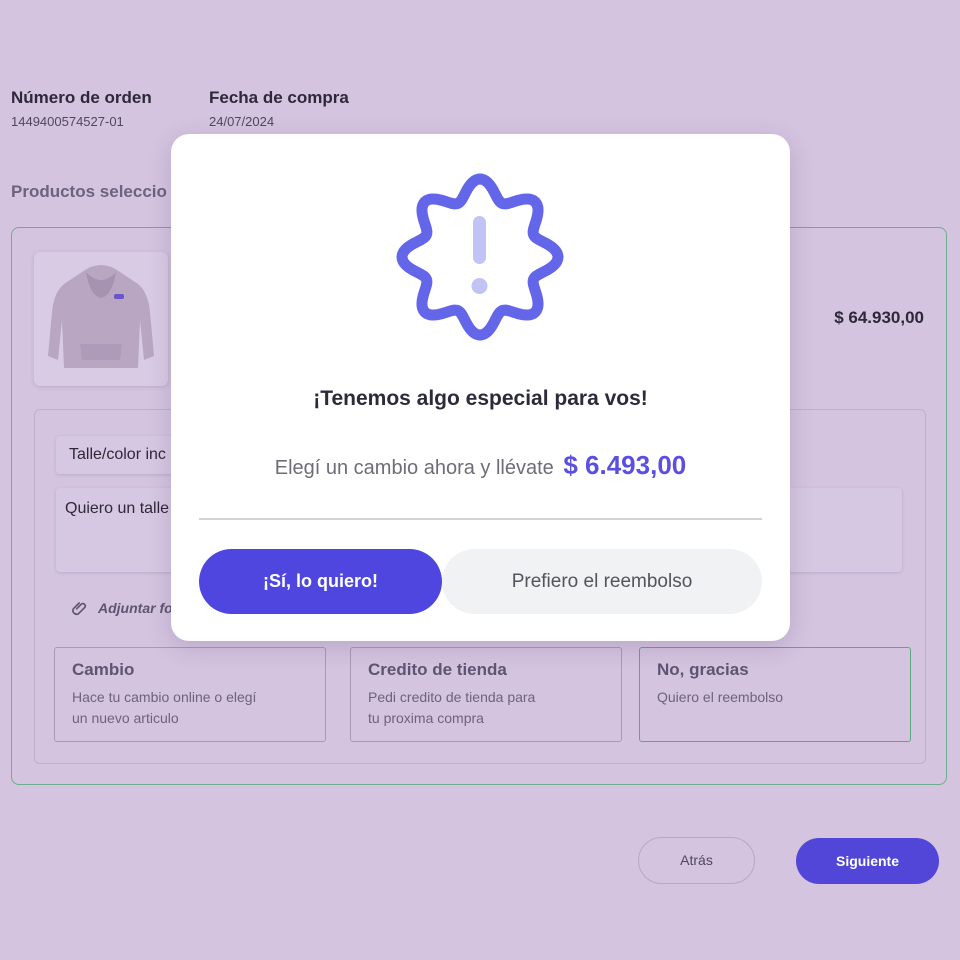 This screenshot has width=960, height=960. I want to click on purchase-date-value: 24/07/2024, so click(242, 121).